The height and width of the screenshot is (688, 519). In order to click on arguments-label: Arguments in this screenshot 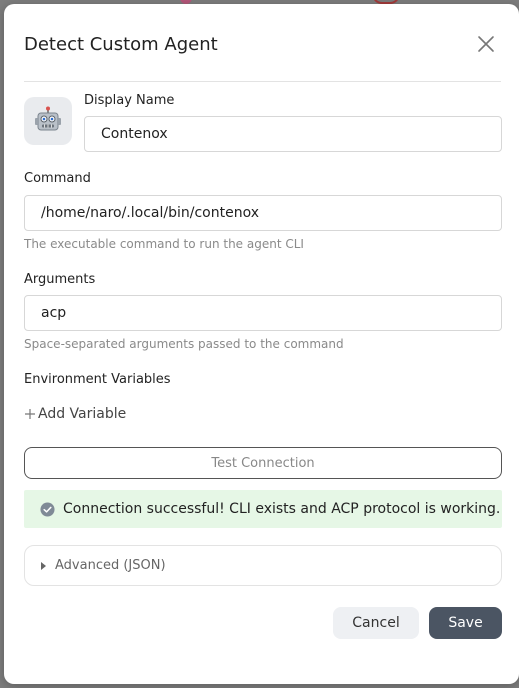, I will do `click(60, 279)`.